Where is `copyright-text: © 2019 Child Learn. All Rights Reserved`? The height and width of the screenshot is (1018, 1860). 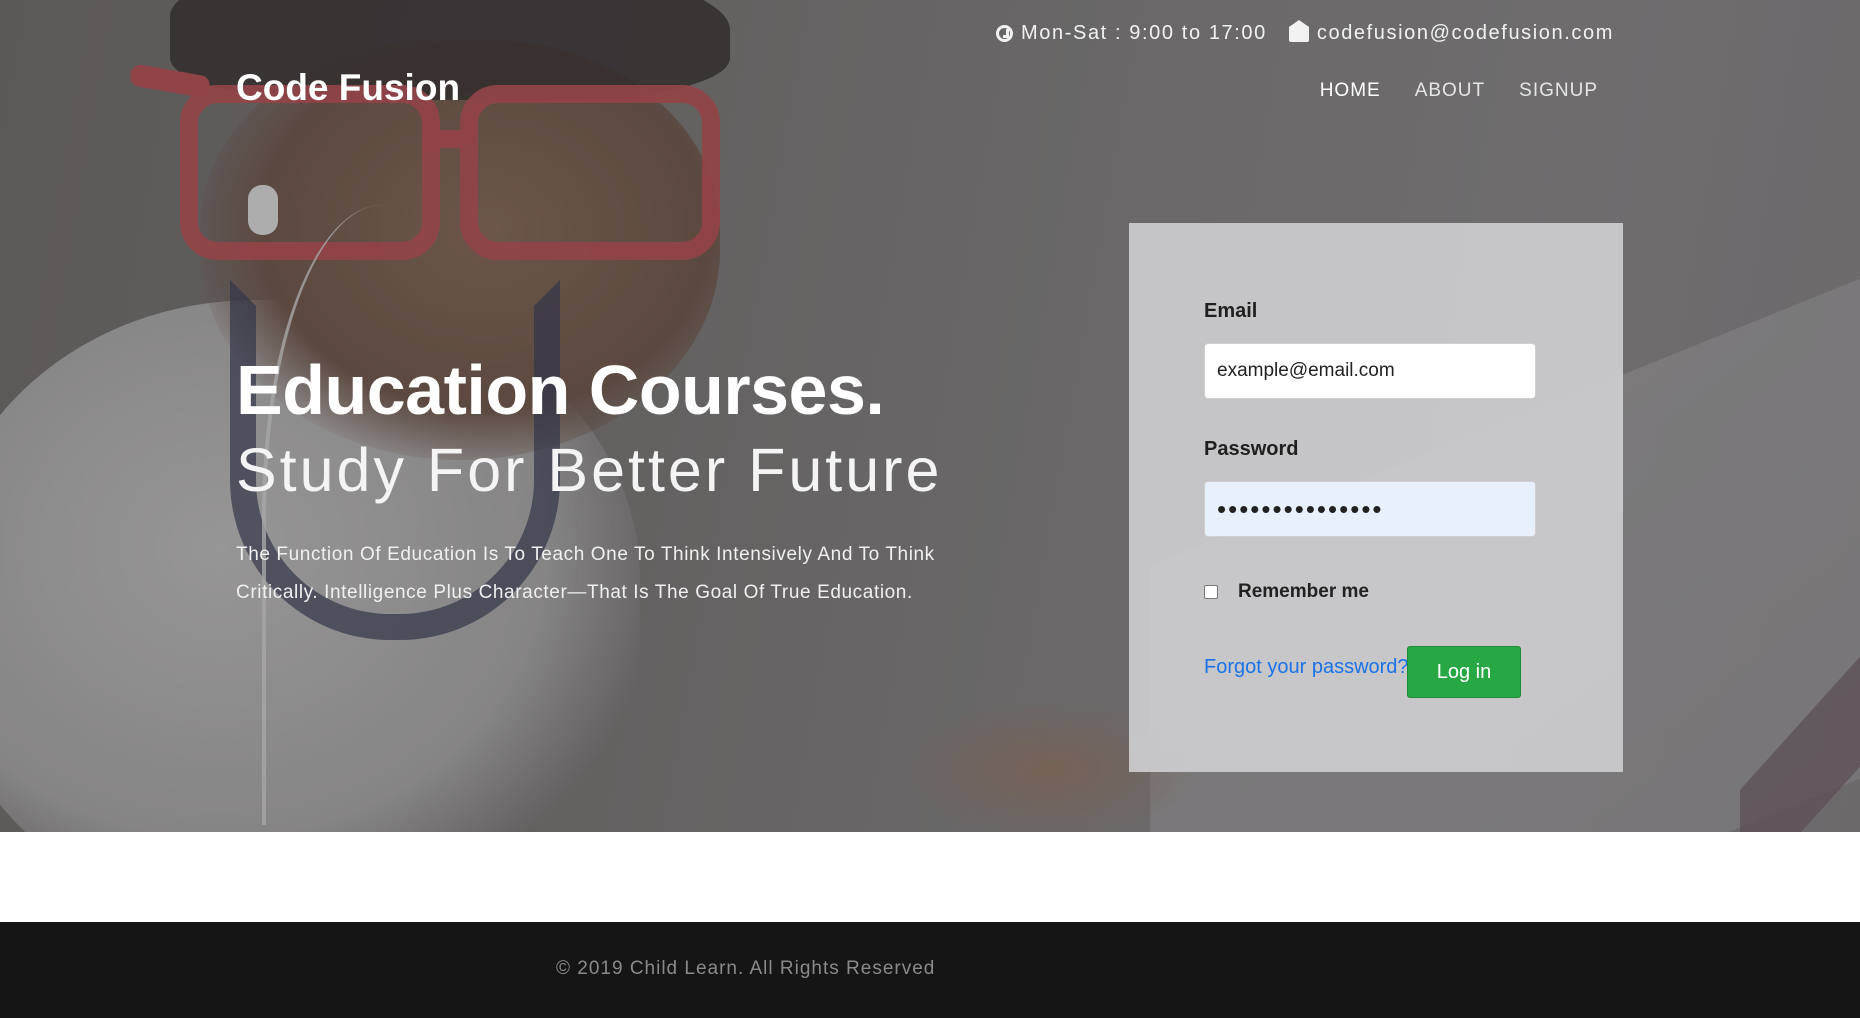
copyright-text: © 2019 Child Learn. All Rights Reserved is located at coordinates (746, 968).